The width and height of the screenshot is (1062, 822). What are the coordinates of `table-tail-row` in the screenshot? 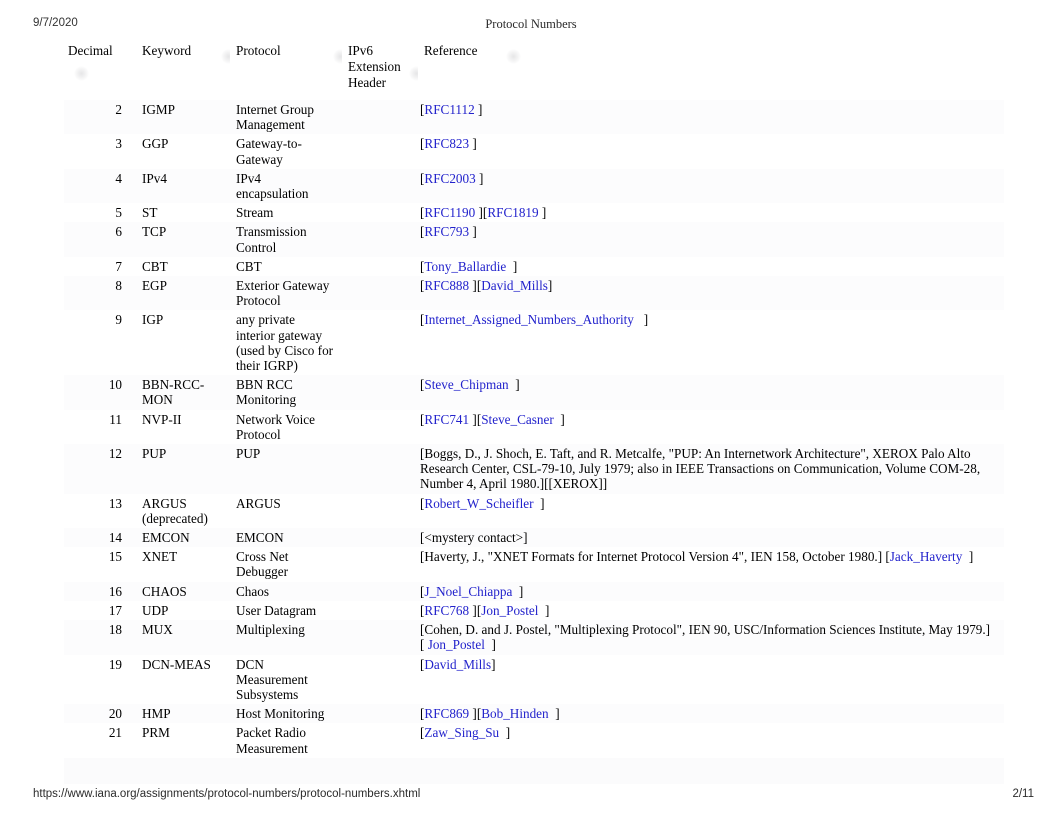 It's located at (534, 770).